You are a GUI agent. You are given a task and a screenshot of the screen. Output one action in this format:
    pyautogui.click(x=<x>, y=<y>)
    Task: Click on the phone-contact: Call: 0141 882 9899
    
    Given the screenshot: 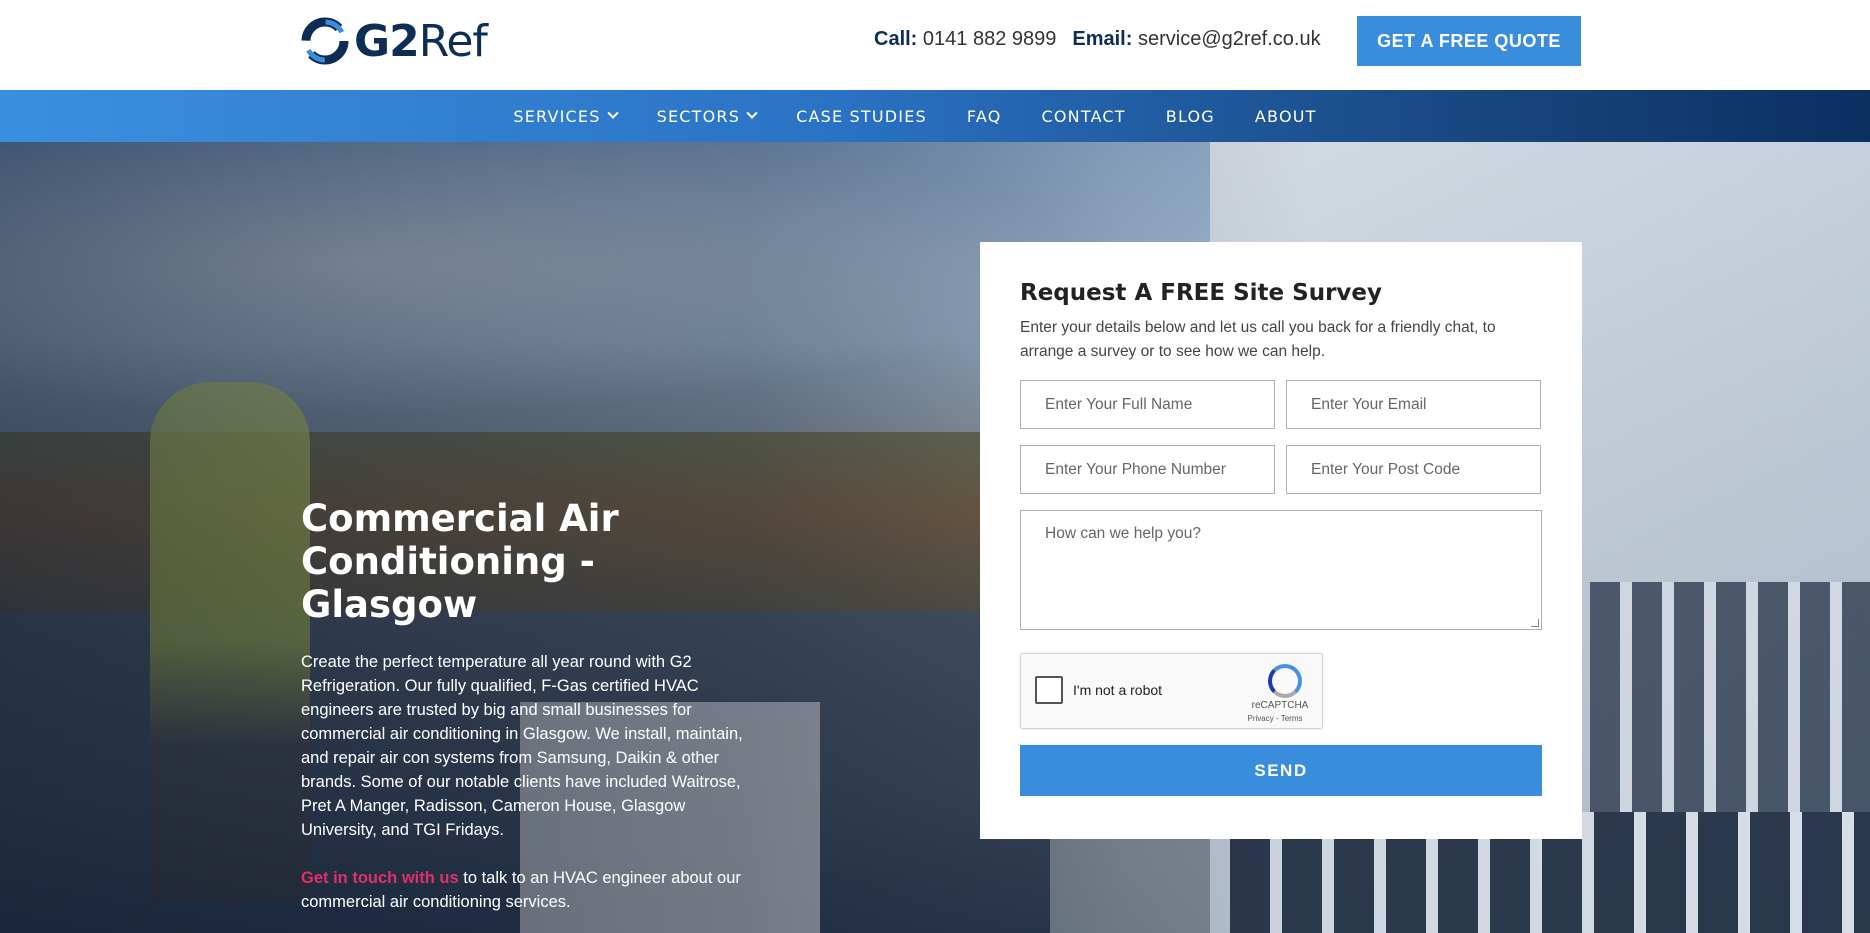 What is the action you would take?
    pyautogui.click(x=965, y=39)
    